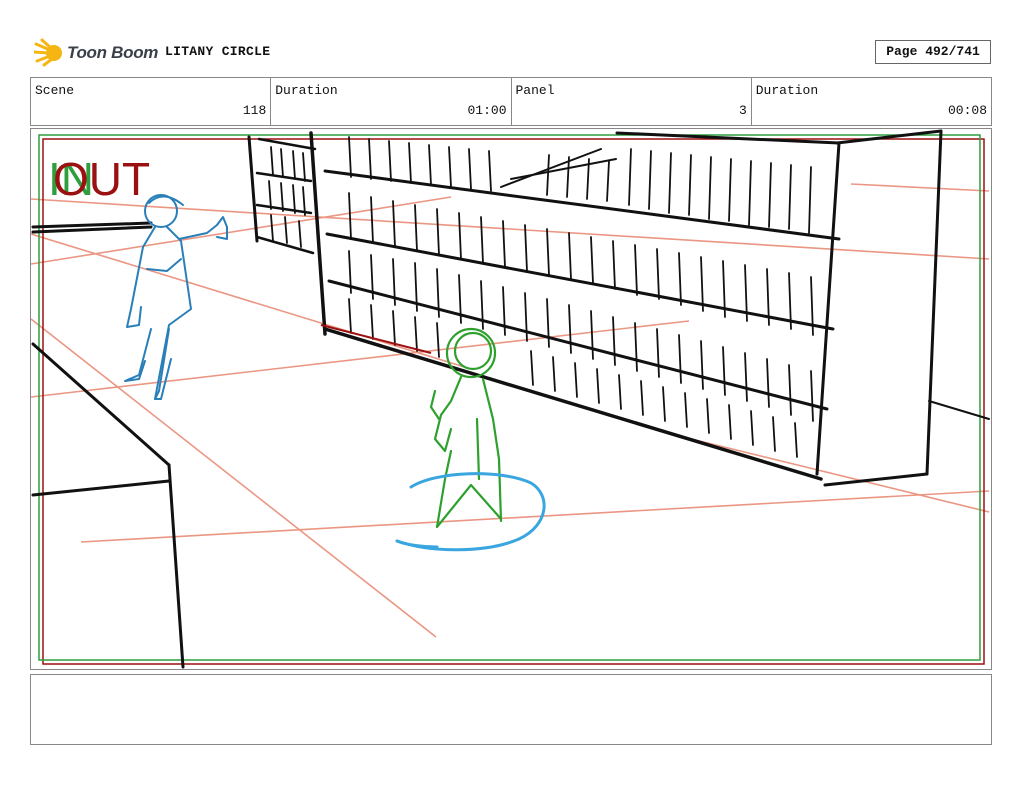 The image size is (1024, 791). What do you see at coordinates (218, 51) in the screenshot?
I see `project-title: LITANY CIRCLE` at bounding box center [218, 51].